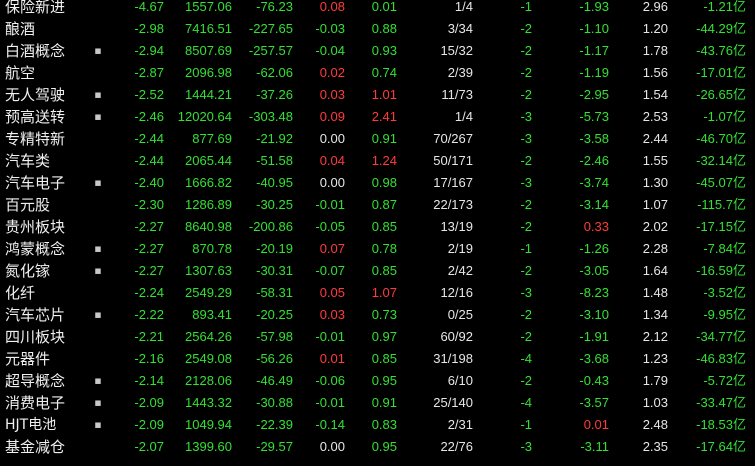 The height and width of the screenshot is (466, 755). What do you see at coordinates (526, 424) in the screenshot?
I see `leading-count-cell: -1` at bounding box center [526, 424].